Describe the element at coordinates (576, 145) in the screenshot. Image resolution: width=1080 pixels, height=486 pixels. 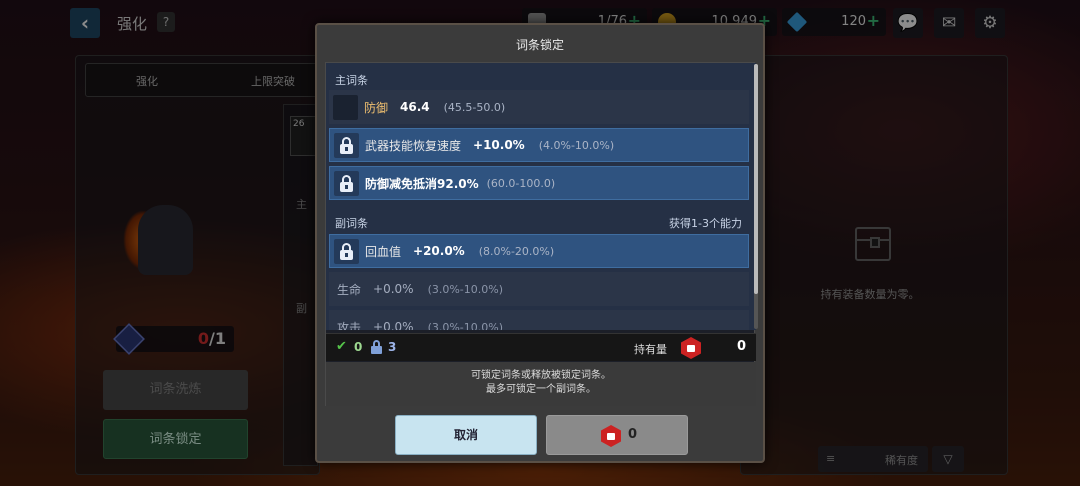
I see `stat-range: (4.0%-10.0%)` at that location.